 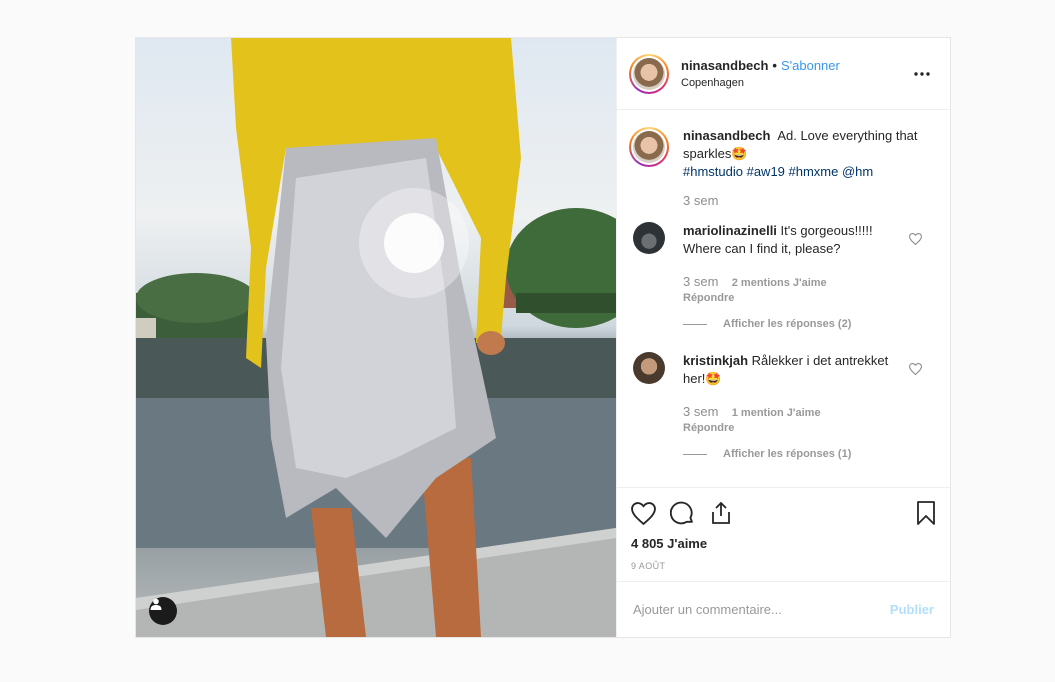 What do you see at coordinates (810, 65) in the screenshot?
I see `follow-button: S'abonner` at bounding box center [810, 65].